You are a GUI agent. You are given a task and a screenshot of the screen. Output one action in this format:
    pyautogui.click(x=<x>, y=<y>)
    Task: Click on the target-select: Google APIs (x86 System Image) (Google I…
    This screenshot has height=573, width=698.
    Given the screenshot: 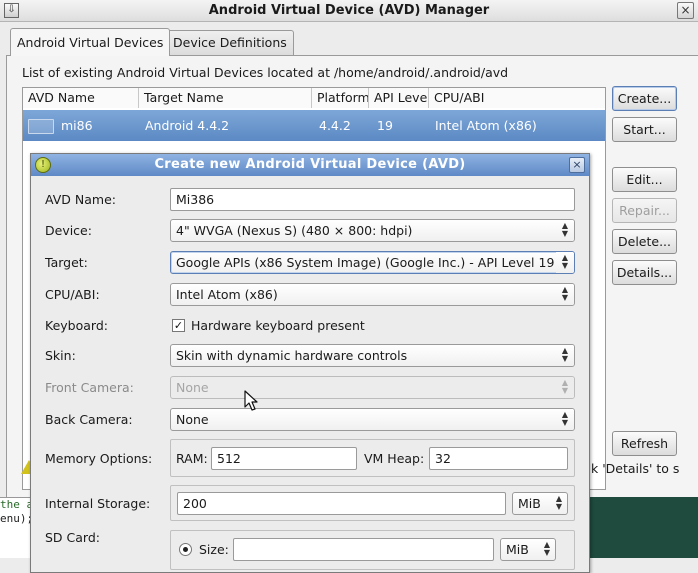 What is the action you would take?
    pyautogui.click(x=372, y=262)
    